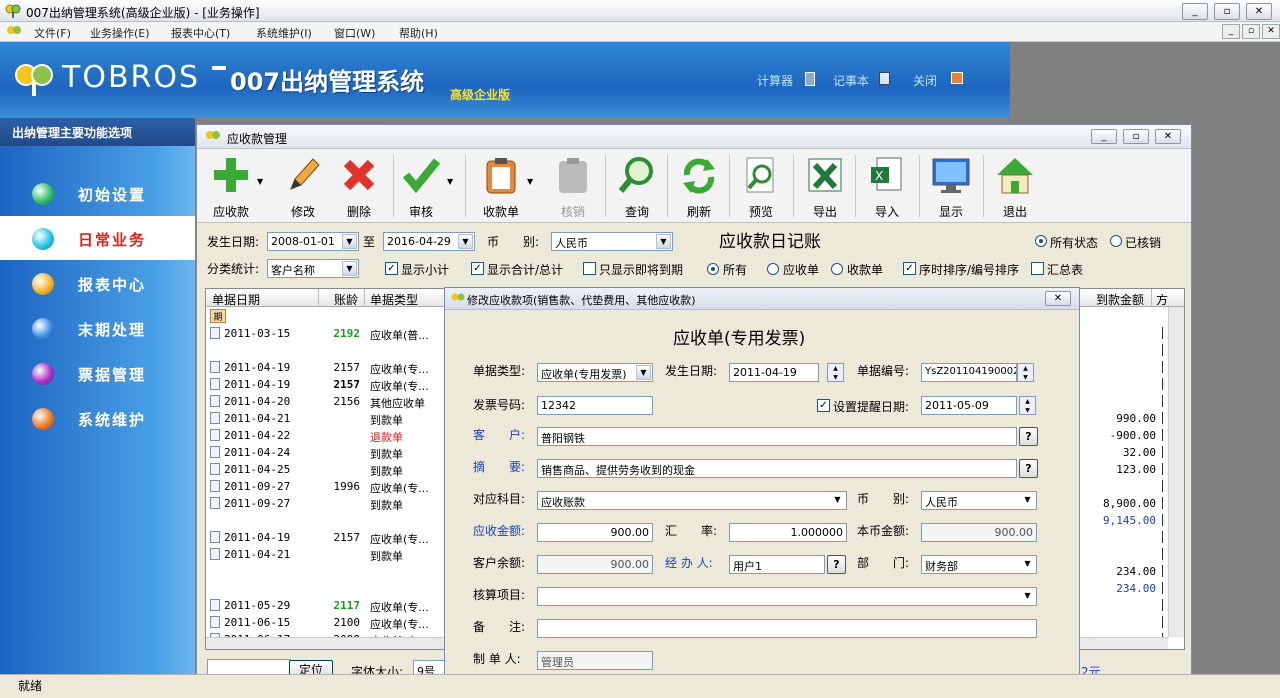  Describe the element at coordinates (326, 469) in the screenshot. I see `table-row: 2011-04-25 到款单` at that location.